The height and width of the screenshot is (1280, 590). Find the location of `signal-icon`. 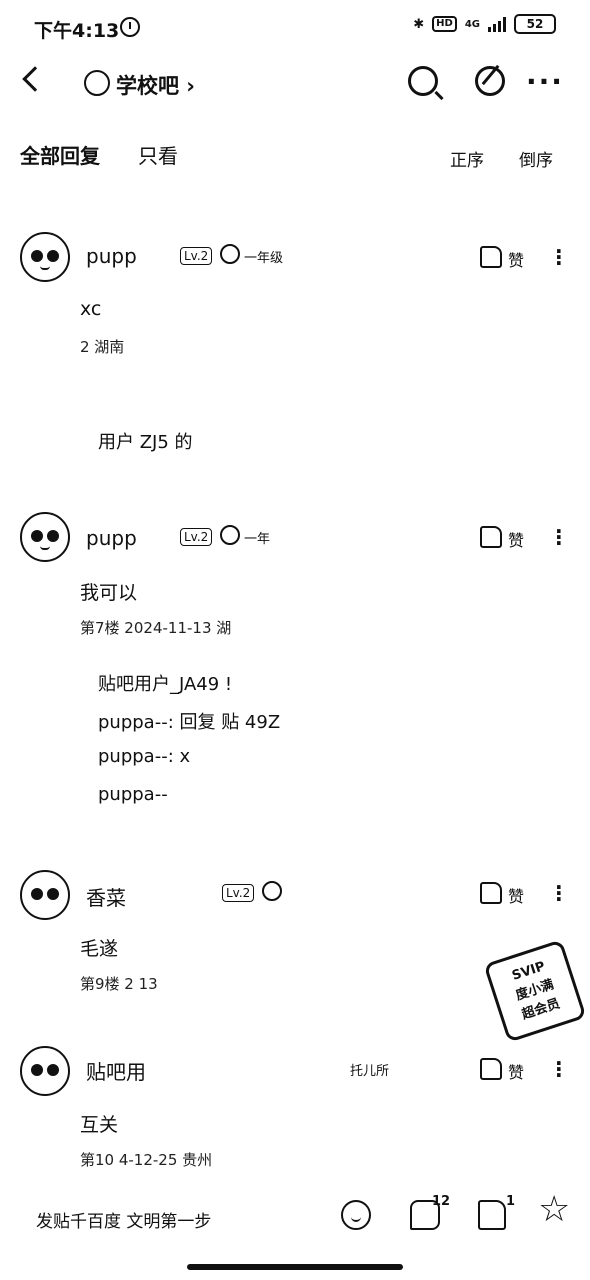

signal-icon is located at coordinates (497, 24).